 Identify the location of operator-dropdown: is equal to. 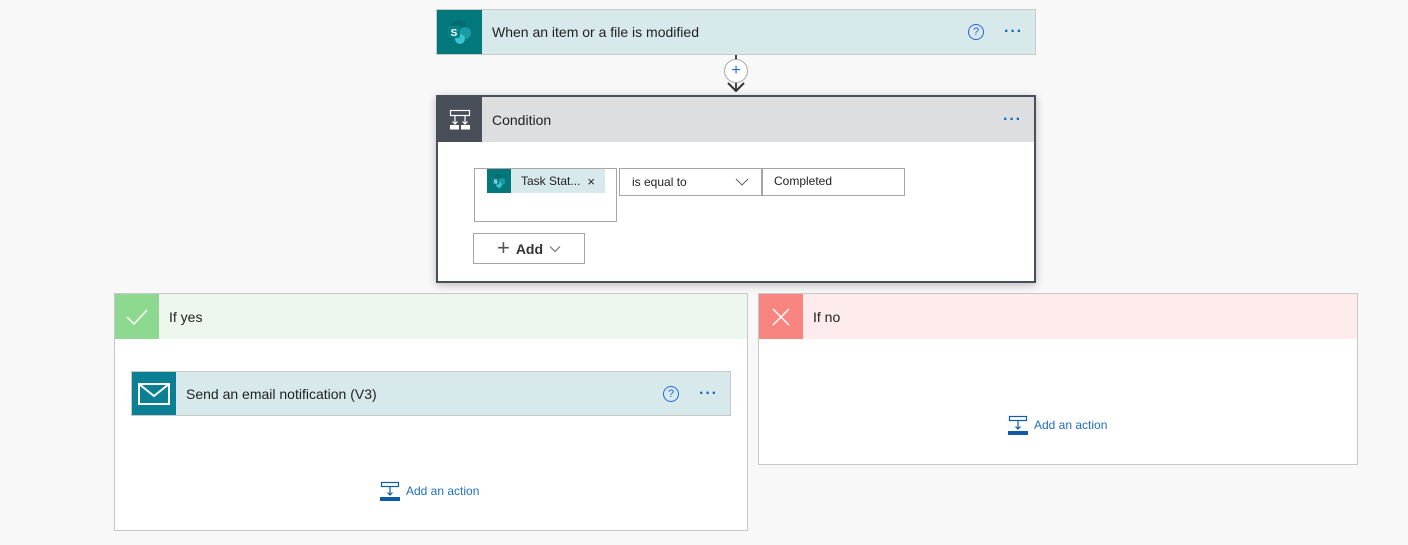
(690, 182).